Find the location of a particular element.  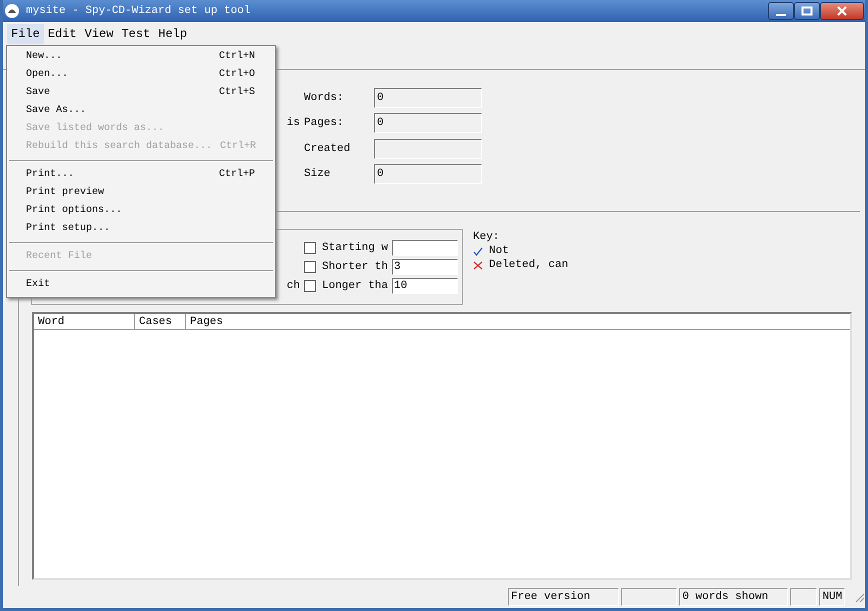

menu-entry: Print preview is located at coordinates (141, 193).